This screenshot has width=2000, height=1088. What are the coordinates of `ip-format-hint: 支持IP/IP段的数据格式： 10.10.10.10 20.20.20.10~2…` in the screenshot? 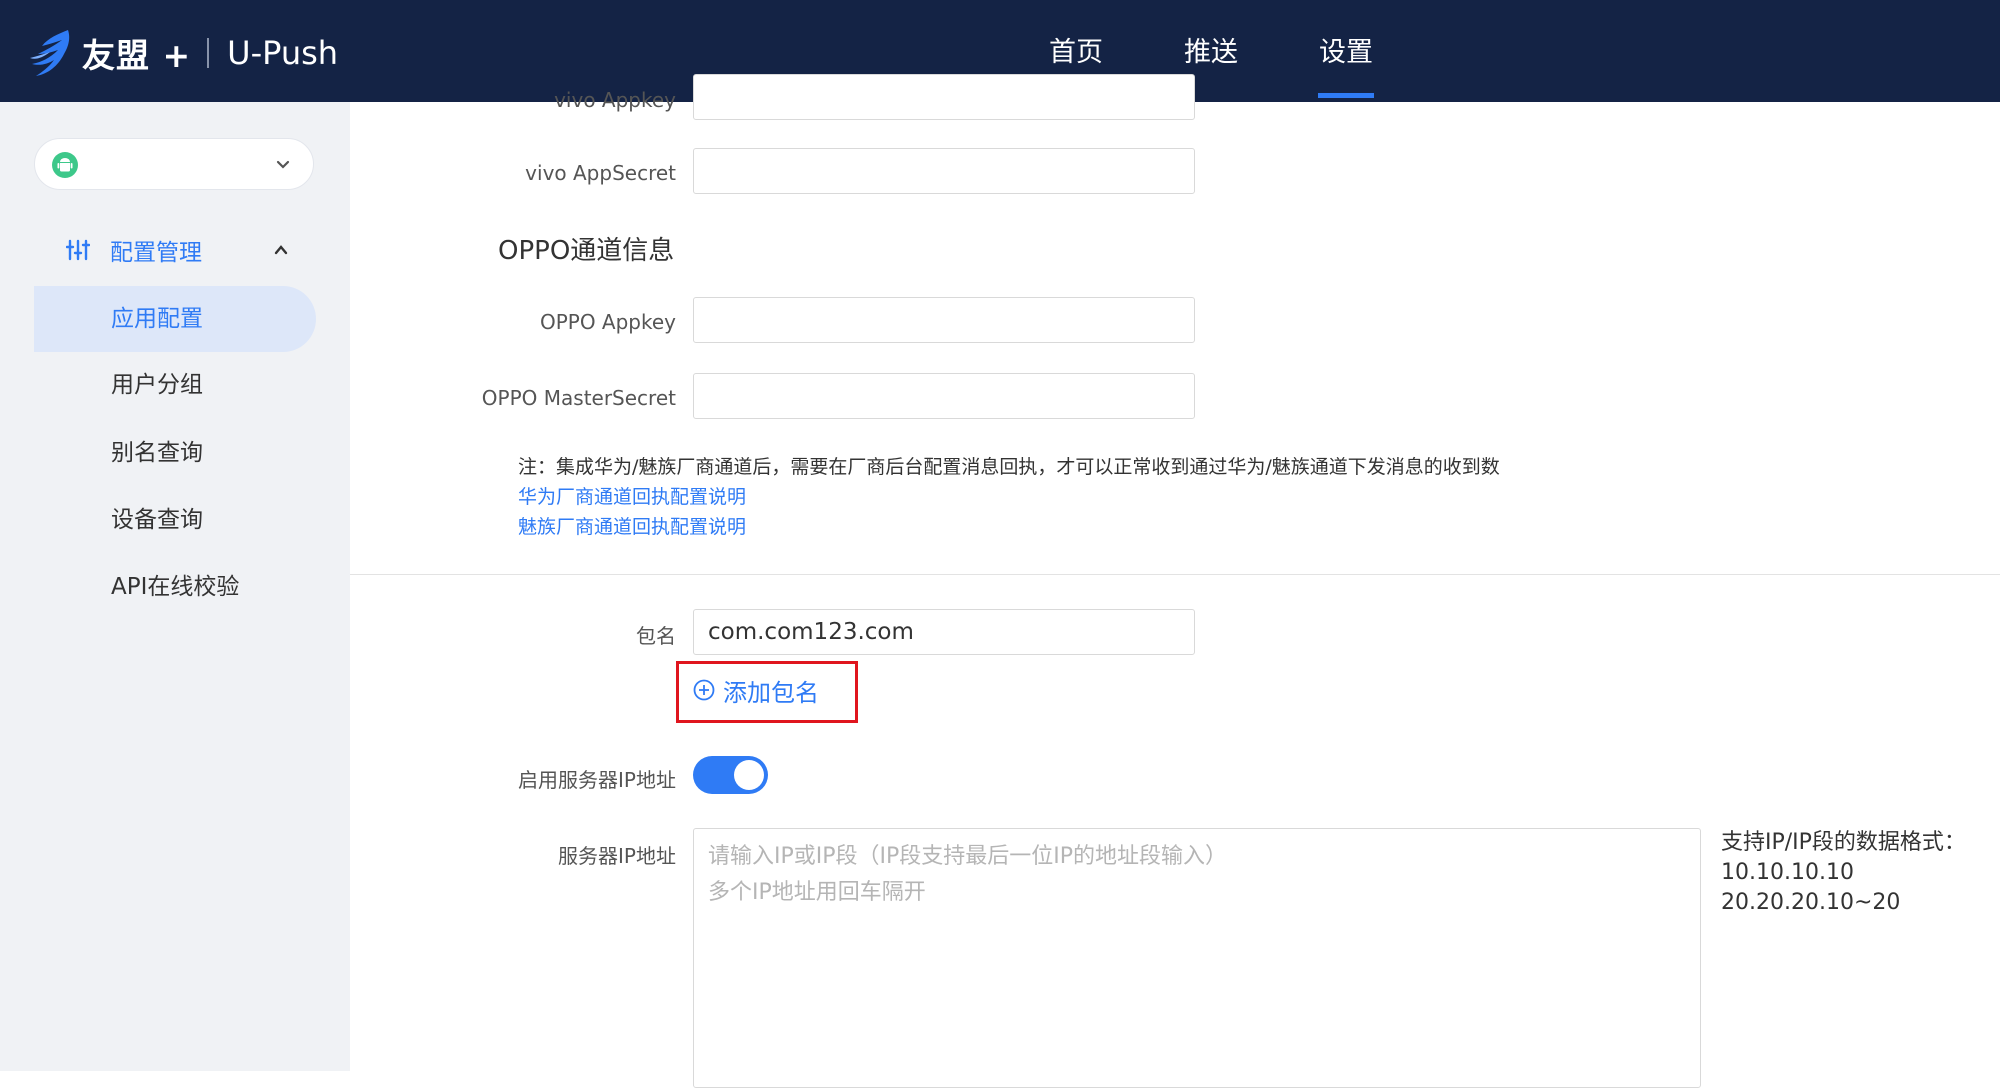 It's located at (1843, 873).